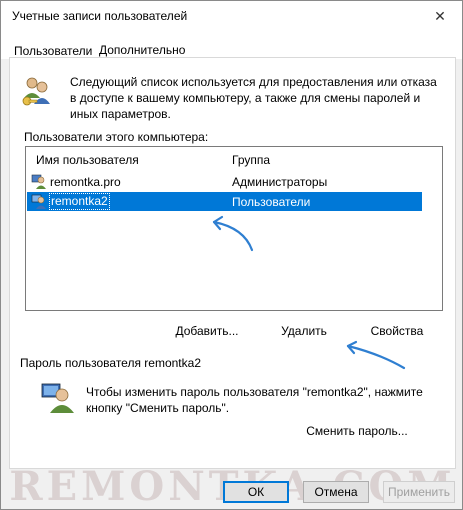 This screenshot has width=463, height=510. What do you see at coordinates (79, 201) in the screenshot?
I see `user-name: remontka2` at bounding box center [79, 201].